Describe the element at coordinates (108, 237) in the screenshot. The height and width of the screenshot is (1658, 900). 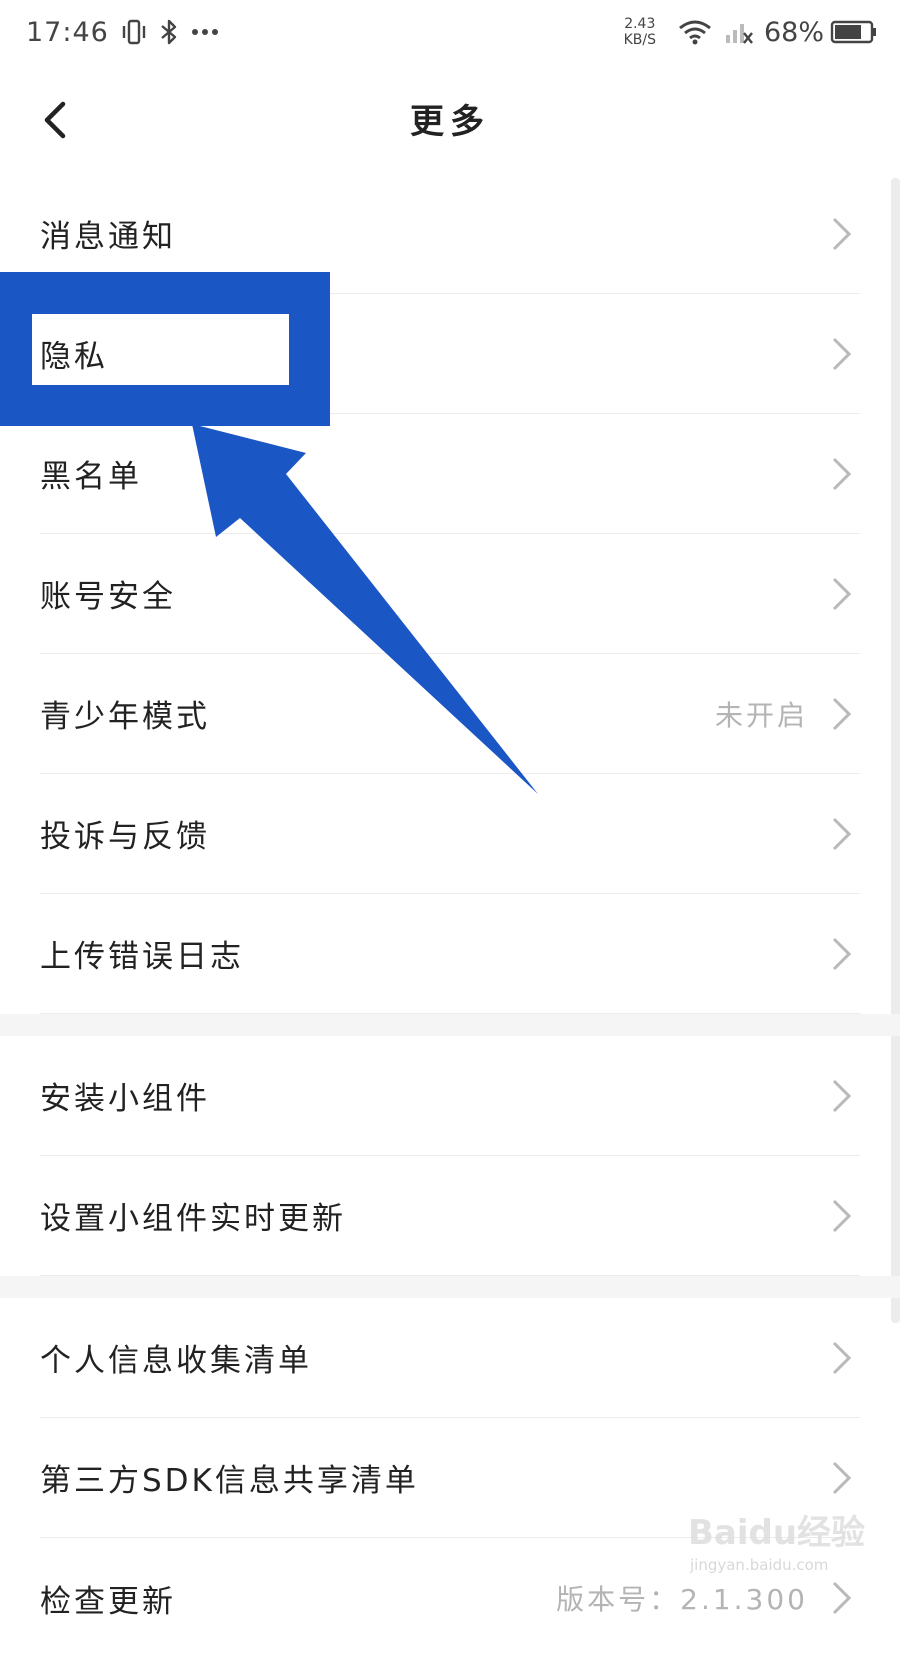
I see `row-label: 消息通知` at that location.